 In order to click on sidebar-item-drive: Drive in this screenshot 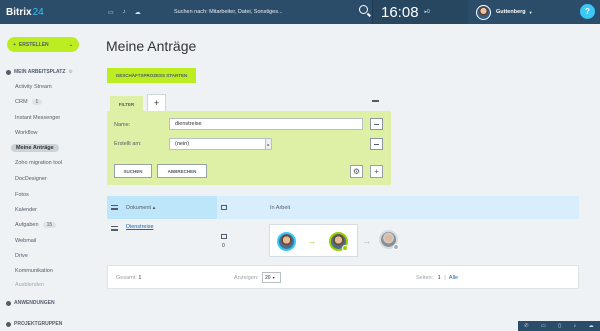, I will do `click(21, 256)`.